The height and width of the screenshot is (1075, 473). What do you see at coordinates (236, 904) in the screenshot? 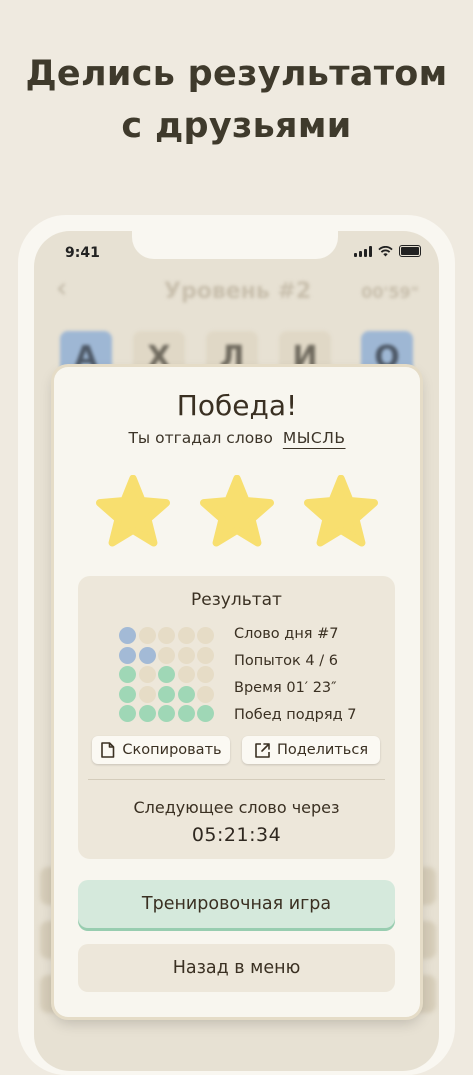
I see `practice-game-button: Тренировочная игра` at bounding box center [236, 904].